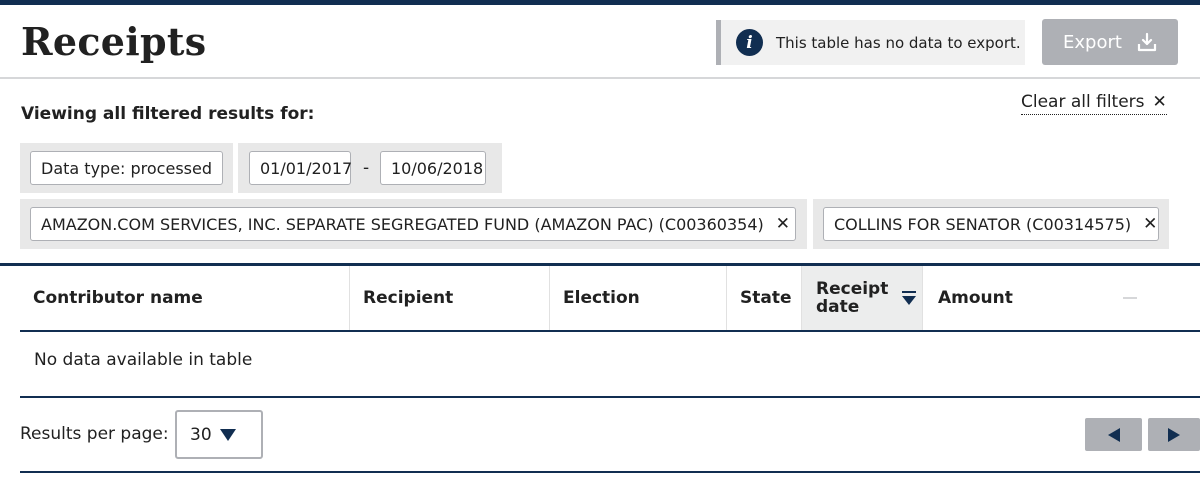  What do you see at coordinates (227, 434) in the screenshot?
I see `caret-down-icon` at bounding box center [227, 434].